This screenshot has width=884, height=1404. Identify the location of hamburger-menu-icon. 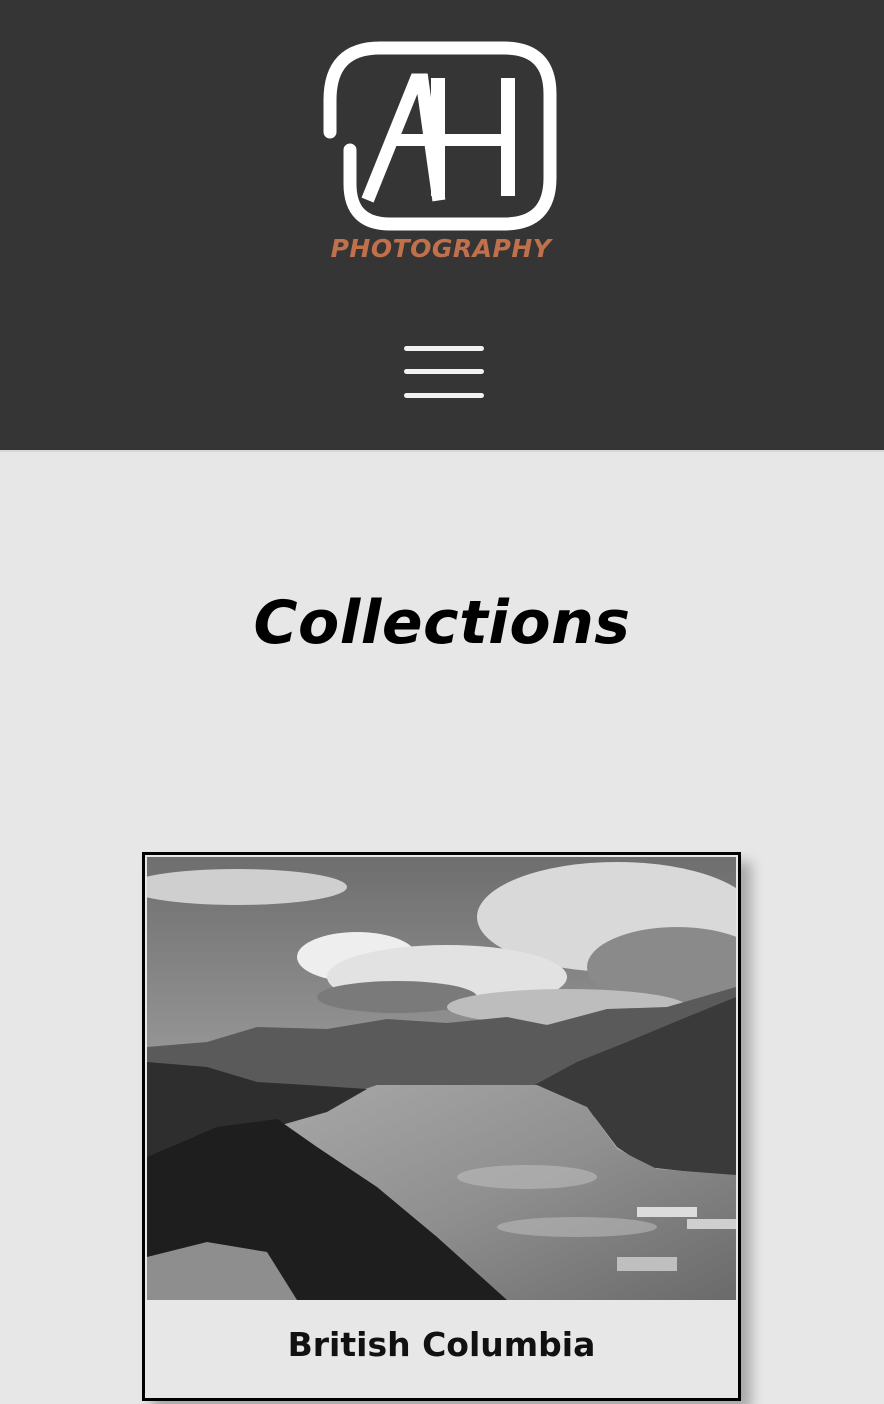
(444, 373).